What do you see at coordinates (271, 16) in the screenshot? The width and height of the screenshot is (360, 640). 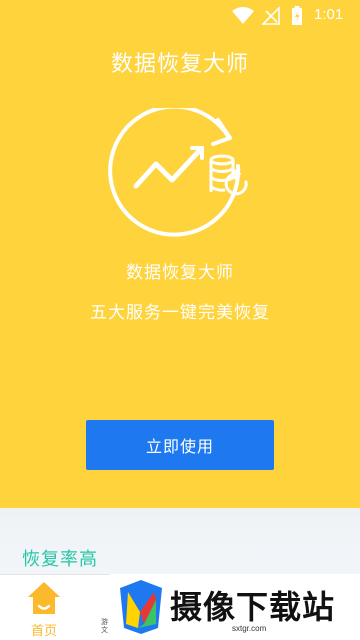 I see `signal-icon` at bounding box center [271, 16].